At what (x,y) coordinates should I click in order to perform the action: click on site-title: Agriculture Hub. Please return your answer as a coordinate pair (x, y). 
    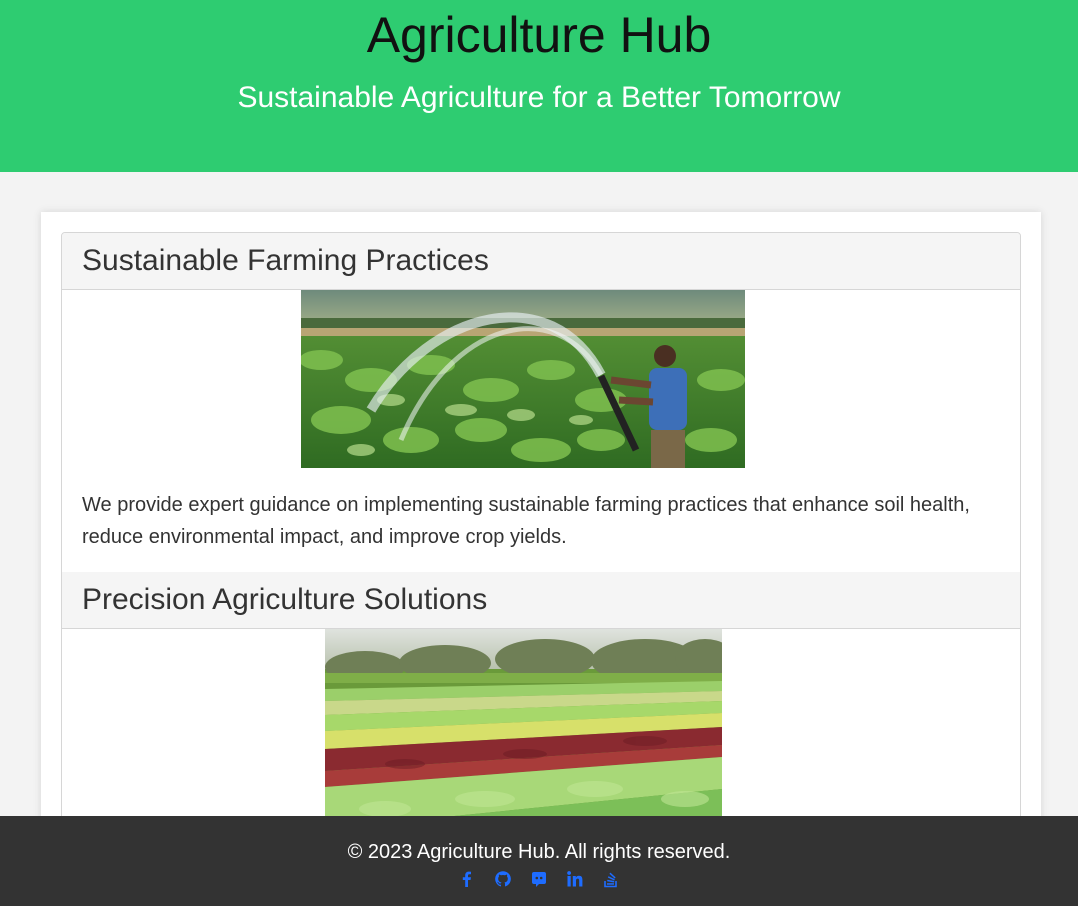
    Looking at the image, I should click on (539, 35).